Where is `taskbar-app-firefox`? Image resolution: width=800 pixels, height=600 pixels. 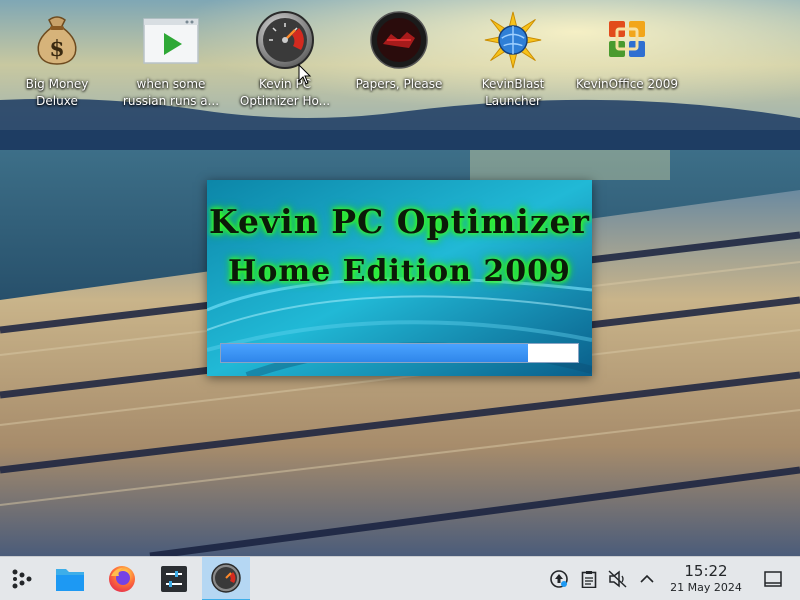 taskbar-app-firefox is located at coordinates (122, 578).